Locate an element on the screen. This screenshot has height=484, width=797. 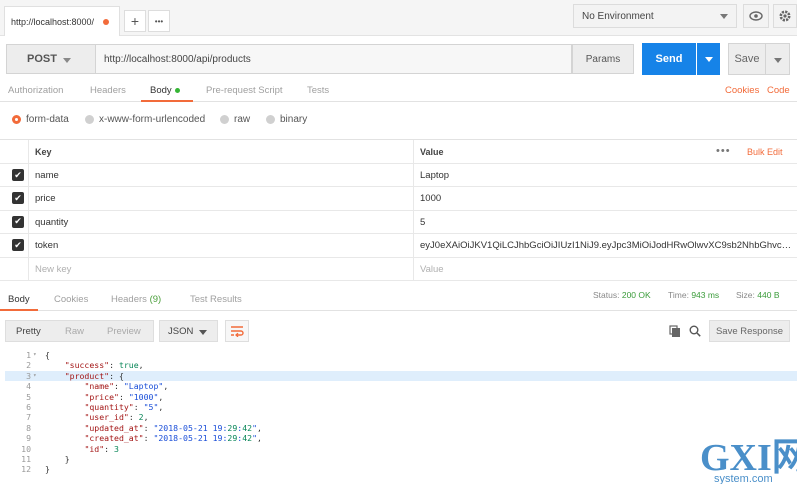
request-tab: http://localhost:8000/ is located at coordinates (62, 21).